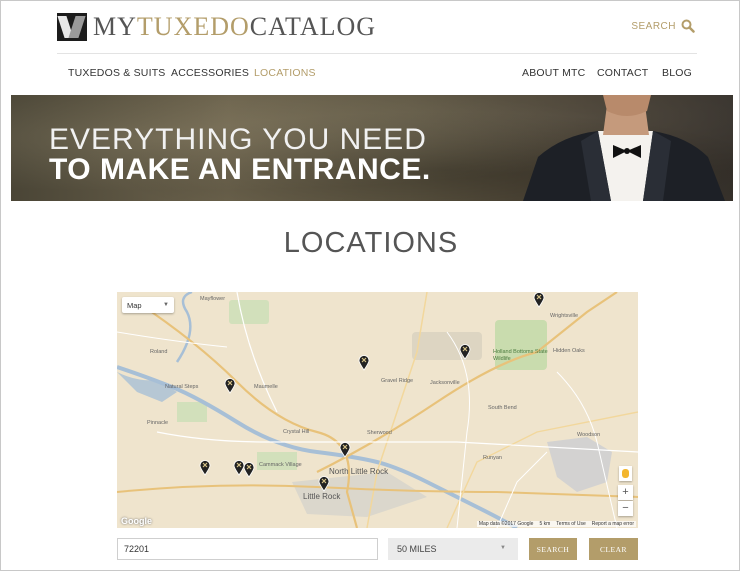  Describe the element at coordinates (445, 383) in the screenshot. I see `place-label: Jacksonville` at that location.